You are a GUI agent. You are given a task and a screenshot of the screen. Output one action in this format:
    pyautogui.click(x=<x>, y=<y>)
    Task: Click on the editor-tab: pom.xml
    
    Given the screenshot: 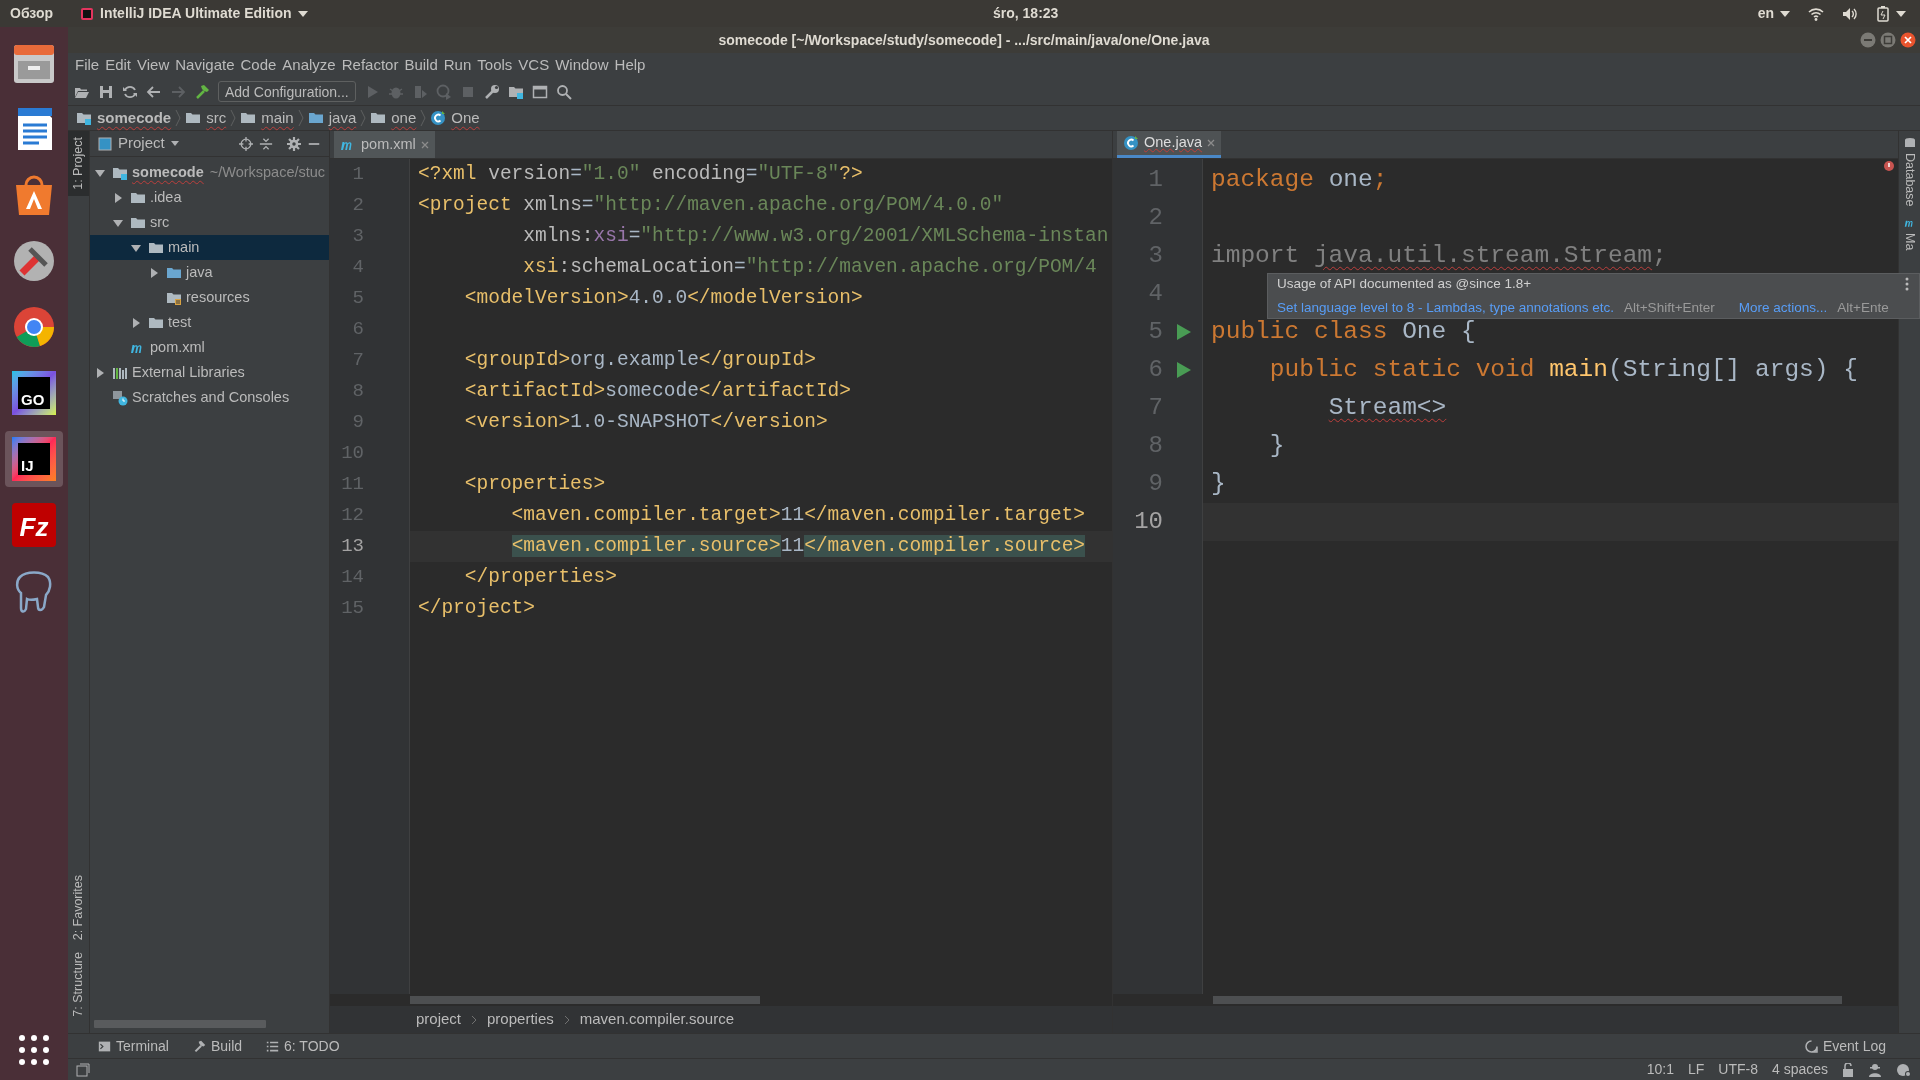 What is the action you would take?
    pyautogui.click(x=384, y=144)
    